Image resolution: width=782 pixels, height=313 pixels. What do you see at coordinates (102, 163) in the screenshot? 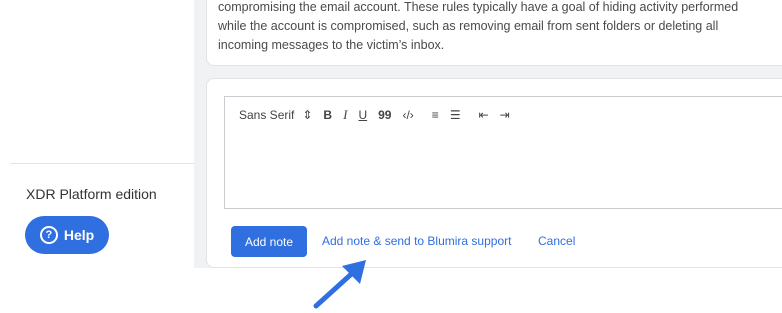
I see `sidebar-divider` at bounding box center [102, 163].